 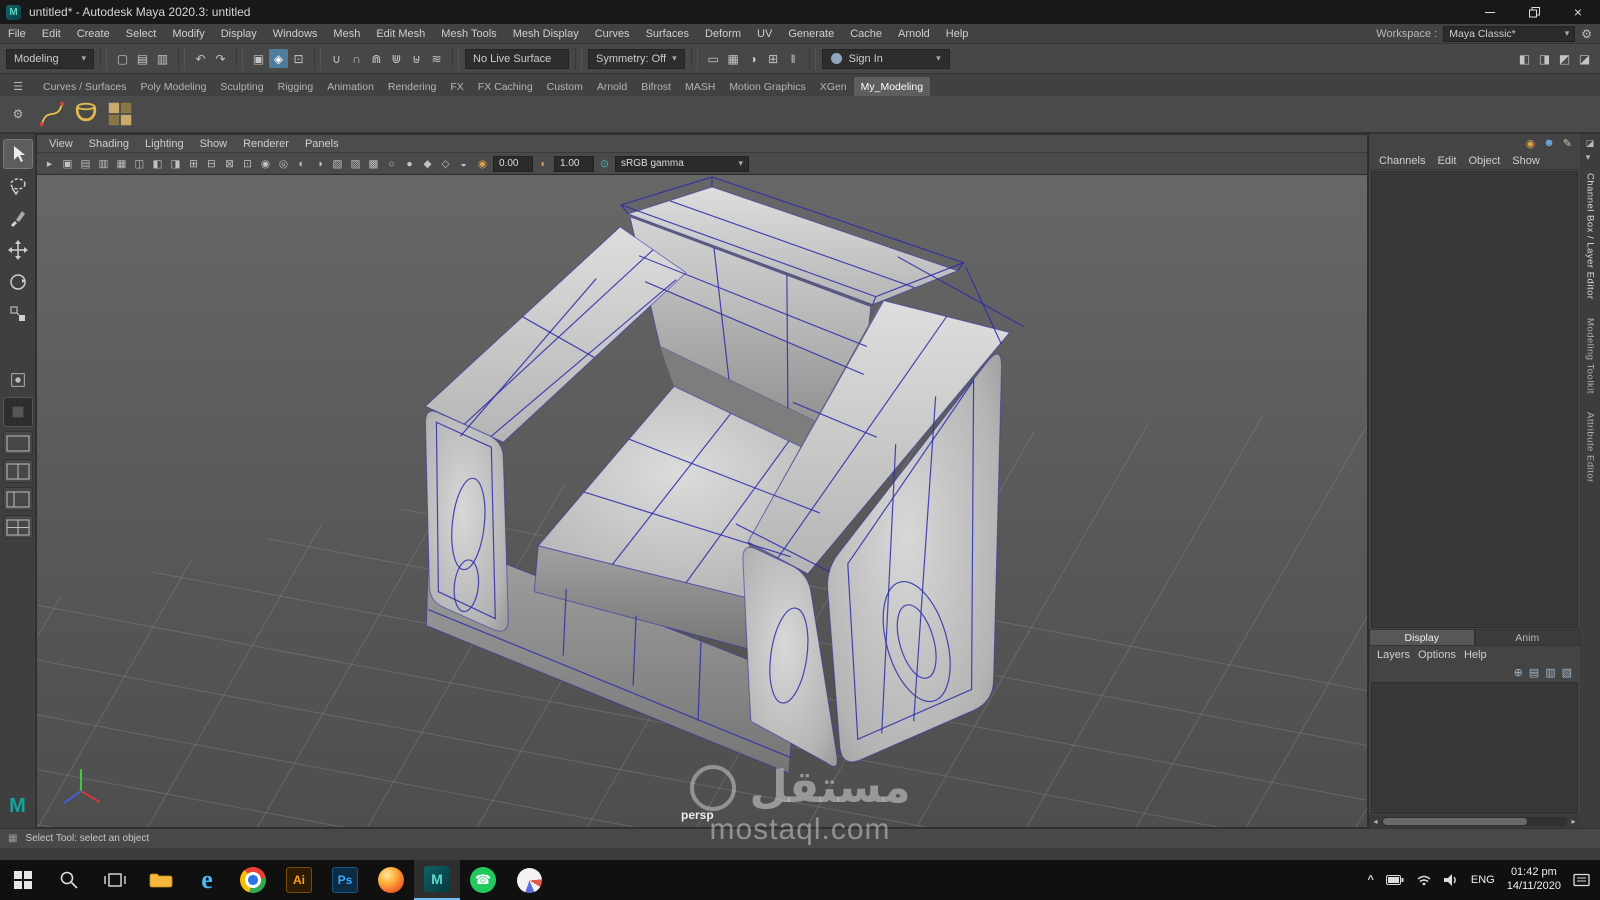 What do you see at coordinates (1484, 161) in the screenshot?
I see `channel-box-menu-item: Object` at bounding box center [1484, 161].